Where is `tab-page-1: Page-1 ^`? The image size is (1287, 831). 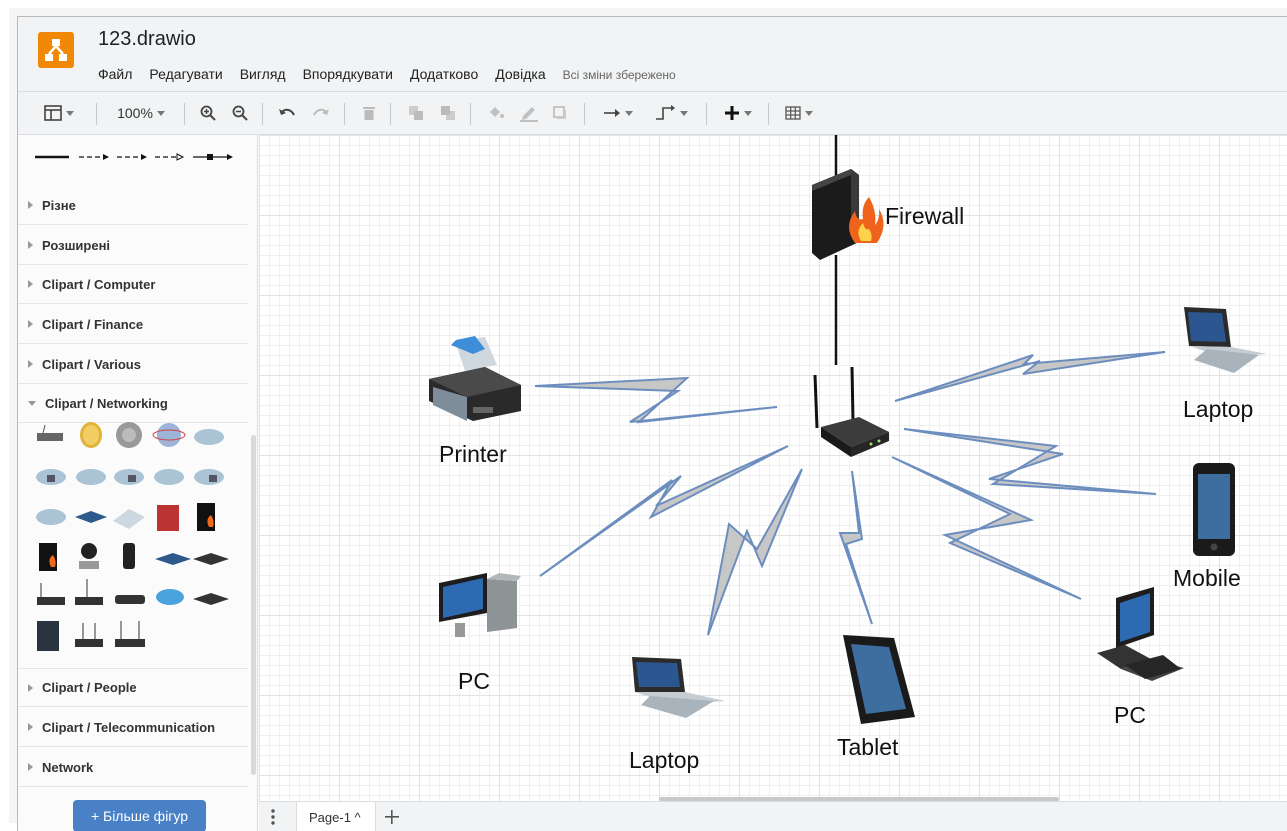
tab-page-1: Page-1 ^ is located at coordinates (336, 816).